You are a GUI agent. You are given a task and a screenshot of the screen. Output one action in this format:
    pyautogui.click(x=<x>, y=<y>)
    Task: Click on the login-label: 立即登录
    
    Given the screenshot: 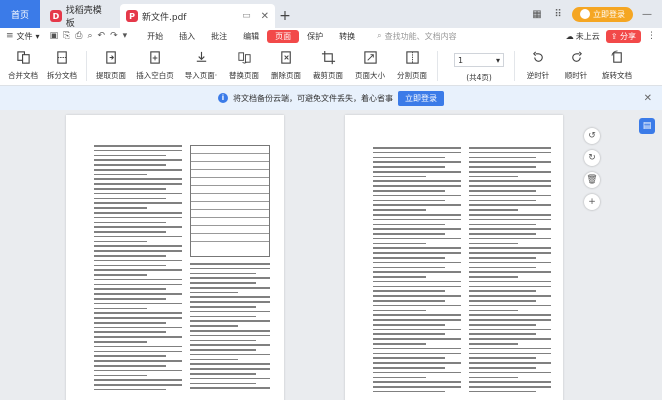 What is the action you would take?
    pyautogui.click(x=609, y=14)
    